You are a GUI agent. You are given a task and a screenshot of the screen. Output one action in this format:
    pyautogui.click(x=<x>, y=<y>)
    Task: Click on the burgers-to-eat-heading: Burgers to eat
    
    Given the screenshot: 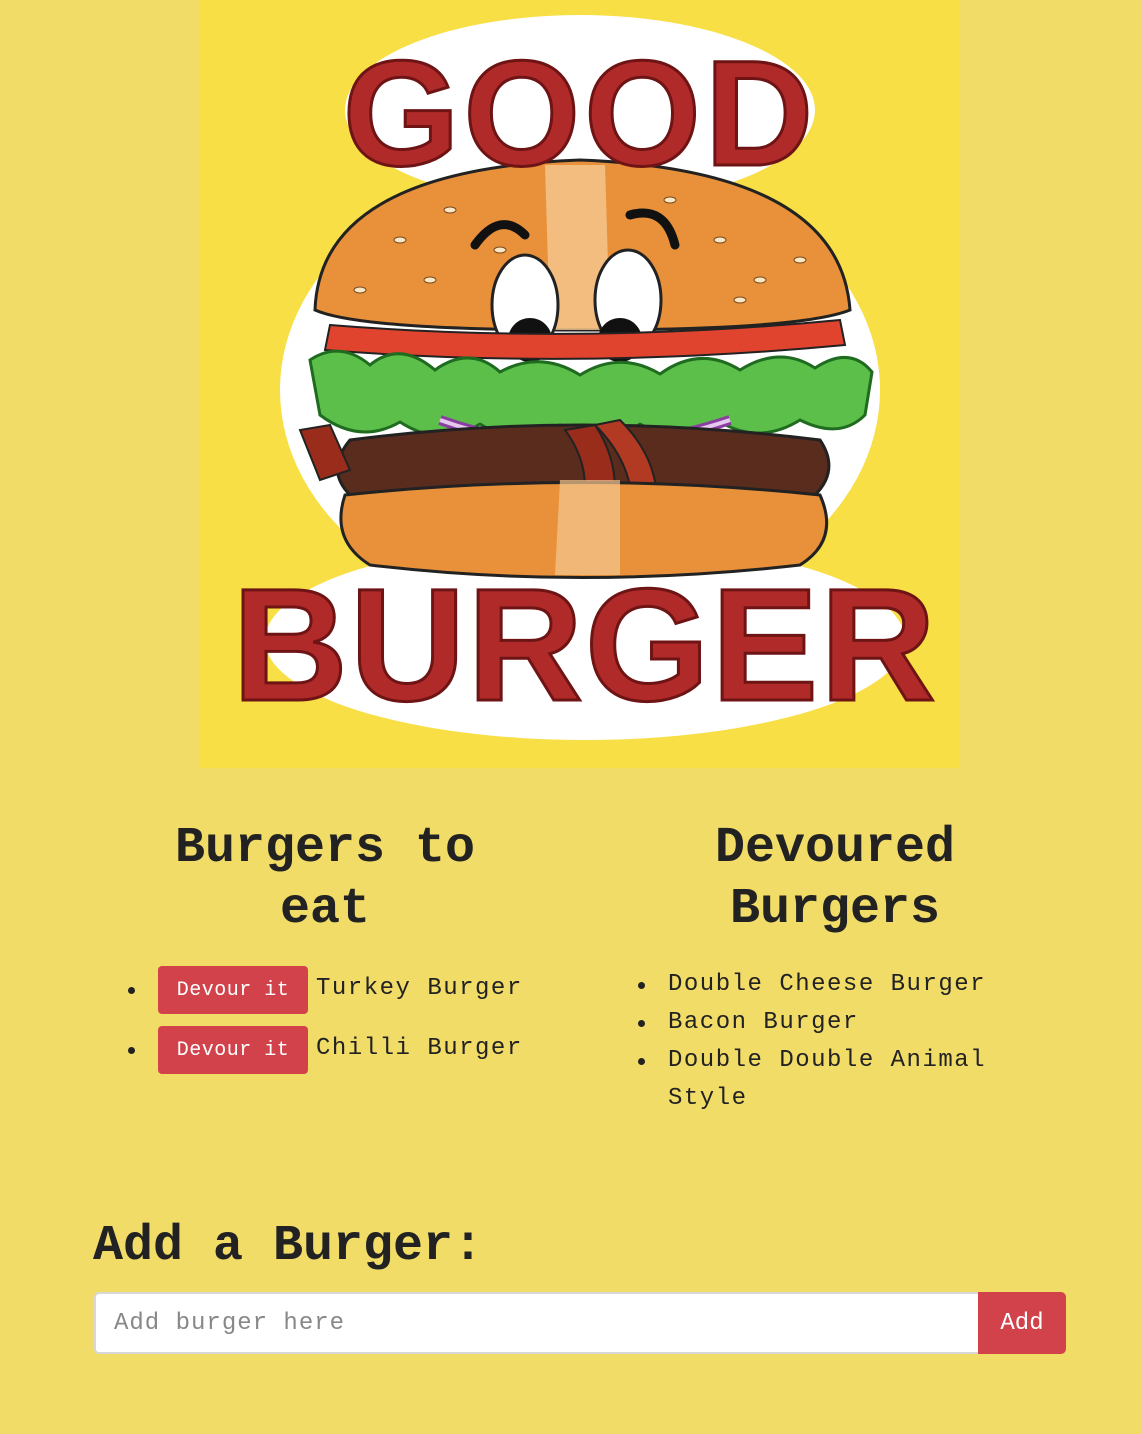 What is the action you would take?
    pyautogui.click(x=325, y=879)
    